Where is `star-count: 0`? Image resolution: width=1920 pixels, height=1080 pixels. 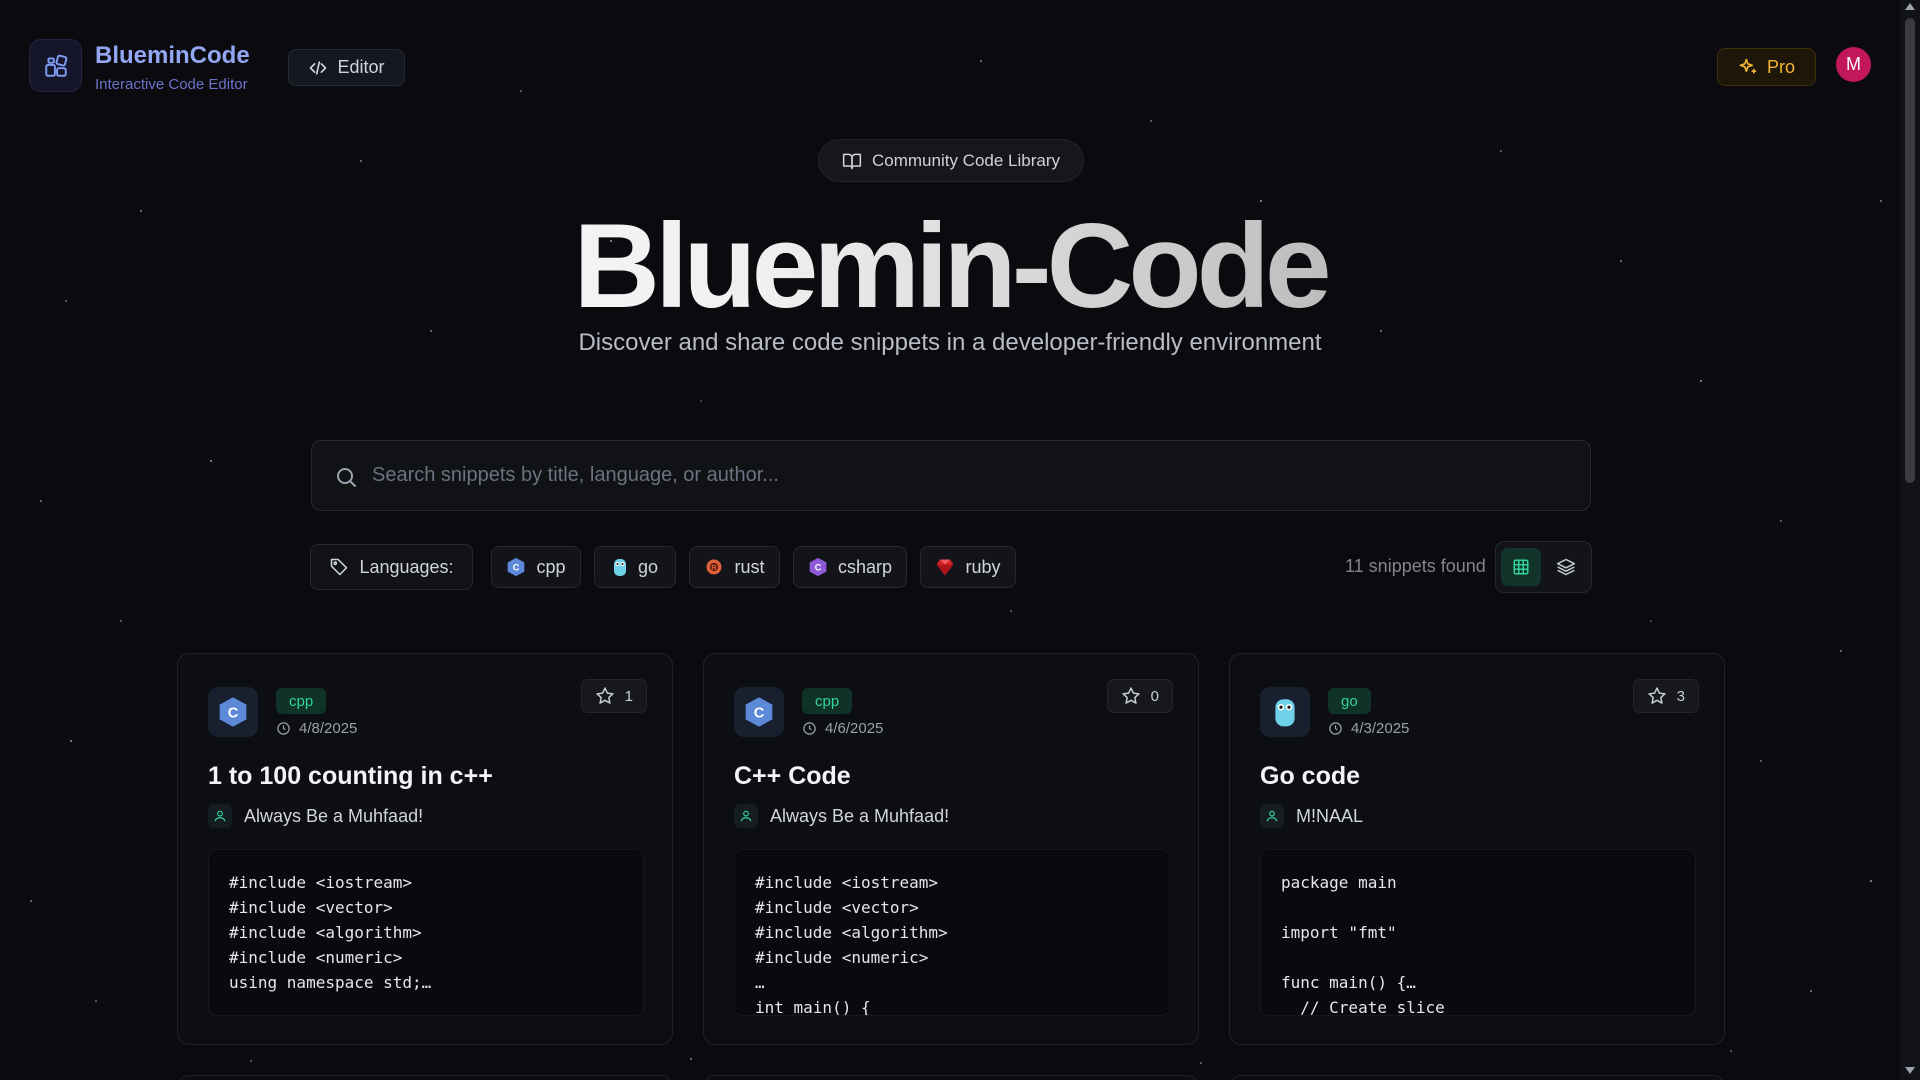
star-count: 0 is located at coordinates (1154, 696).